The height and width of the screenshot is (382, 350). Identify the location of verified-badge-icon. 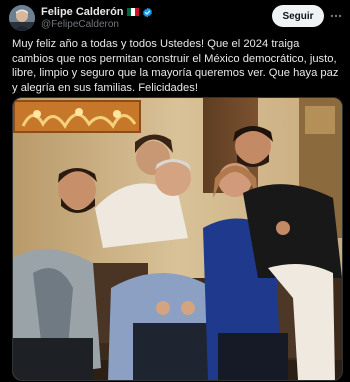
(147, 12).